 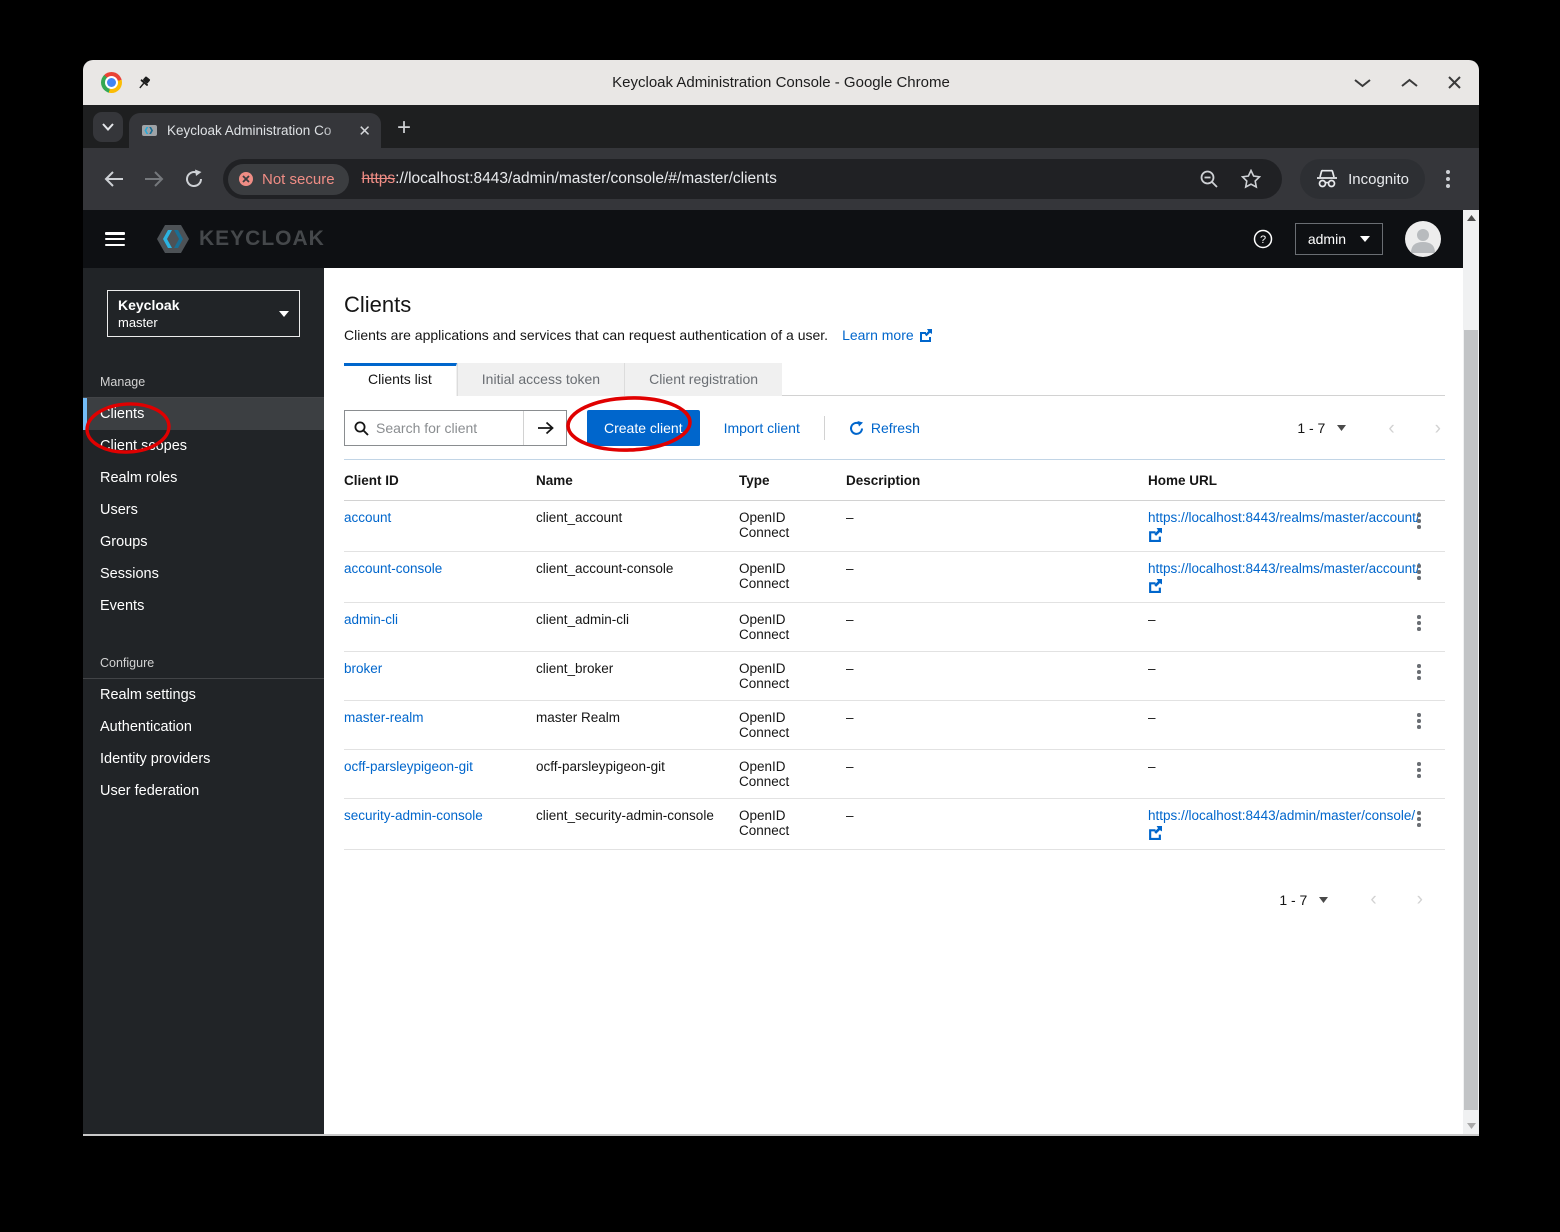 What do you see at coordinates (703, 379) in the screenshot?
I see `tab-client-registration: Client registration` at bounding box center [703, 379].